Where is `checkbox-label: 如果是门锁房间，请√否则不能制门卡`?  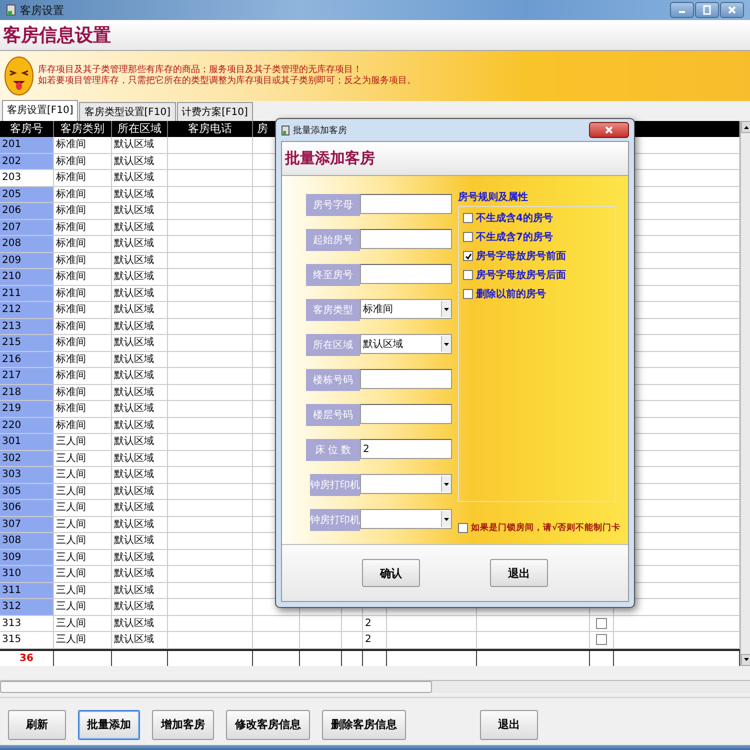 checkbox-label: 如果是门锁房间，请√否则不能制门卡 is located at coordinates (546, 528).